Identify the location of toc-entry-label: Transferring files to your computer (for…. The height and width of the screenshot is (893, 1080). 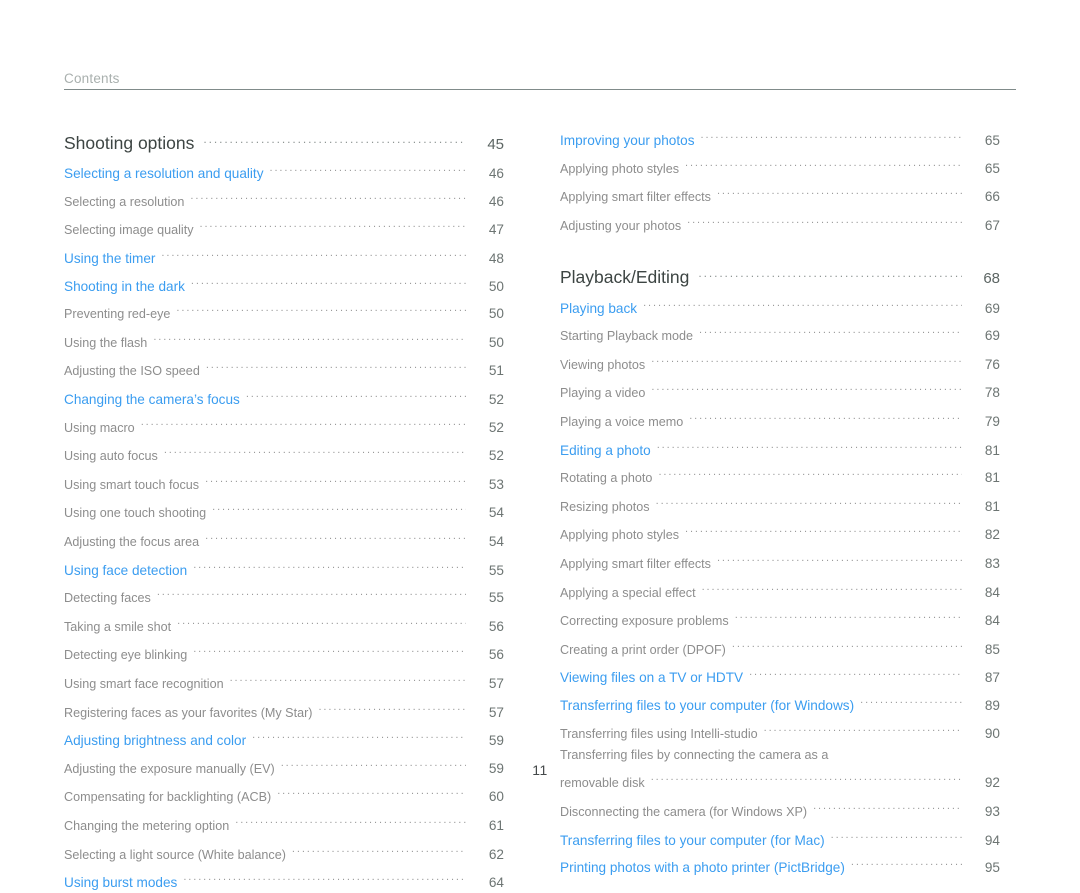
(707, 705).